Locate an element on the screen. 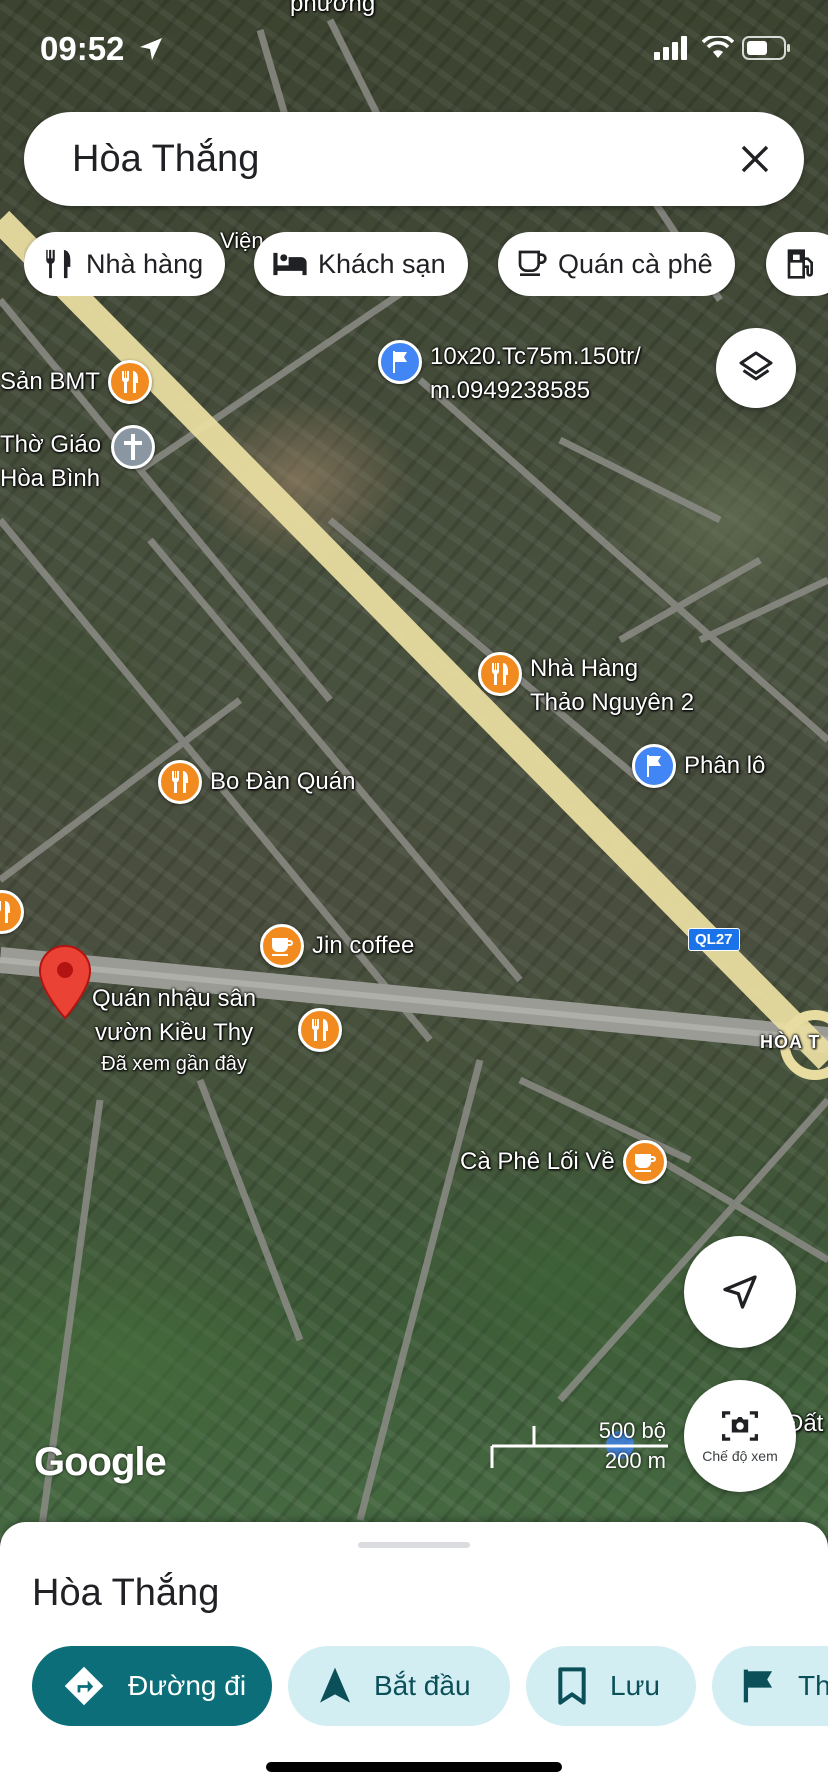  save-button: Lưu is located at coordinates (611, 1686).